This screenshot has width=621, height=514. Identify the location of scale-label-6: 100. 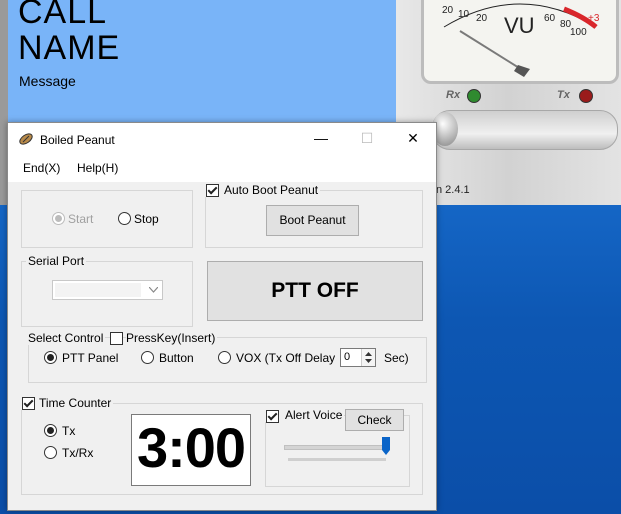
(578, 32).